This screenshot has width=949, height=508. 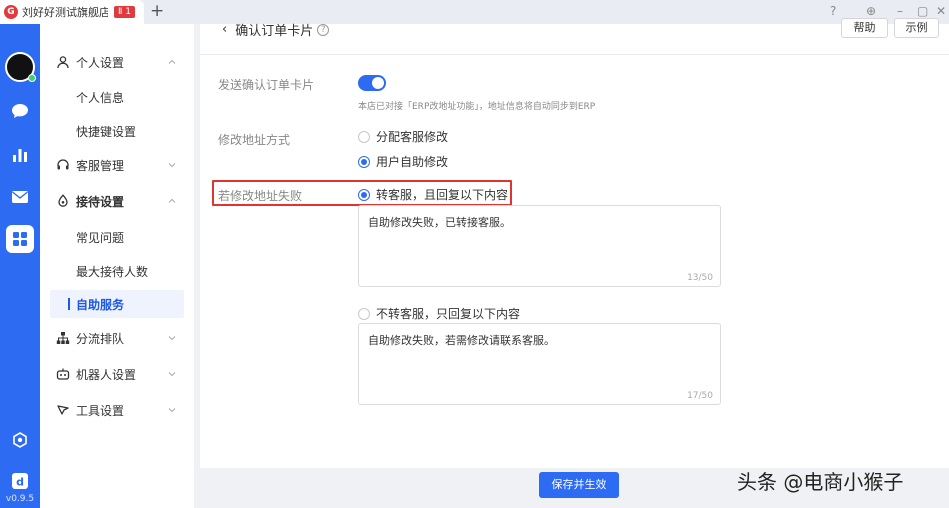 What do you see at coordinates (63, 410) in the screenshot?
I see `tool-icon` at bounding box center [63, 410].